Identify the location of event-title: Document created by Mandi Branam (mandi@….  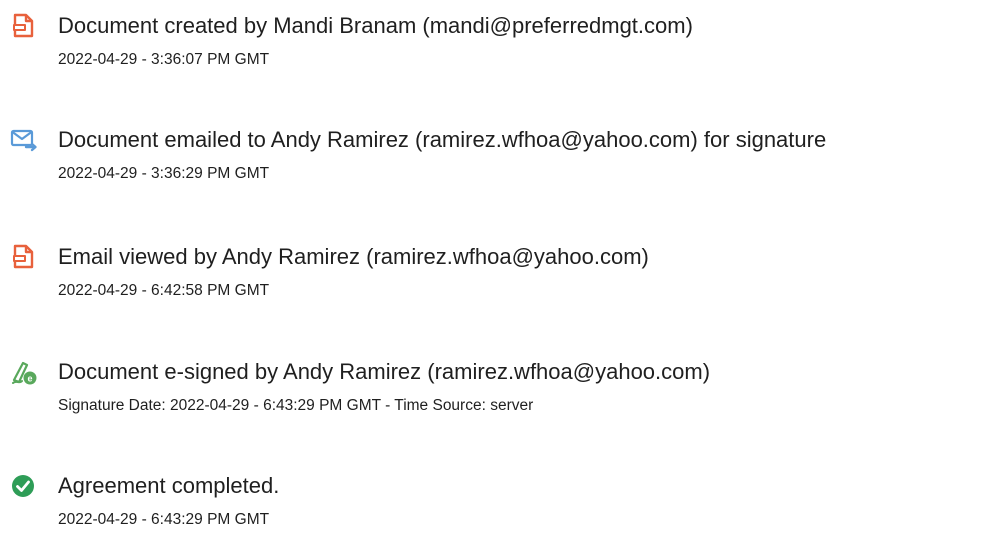
(375, 25).